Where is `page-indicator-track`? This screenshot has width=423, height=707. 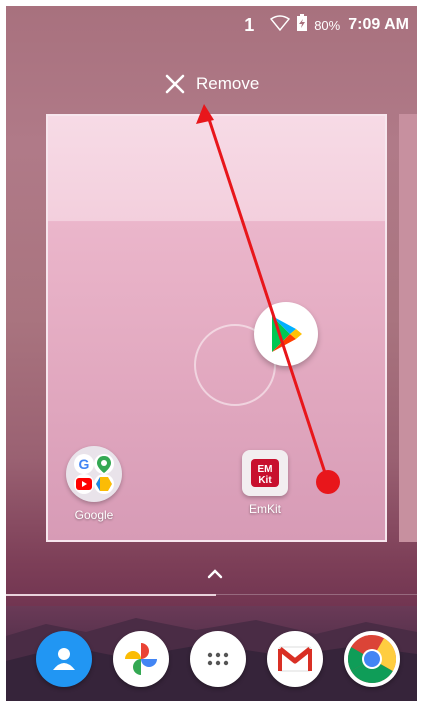 page-indicator-track is located at coordinates (316, 594).